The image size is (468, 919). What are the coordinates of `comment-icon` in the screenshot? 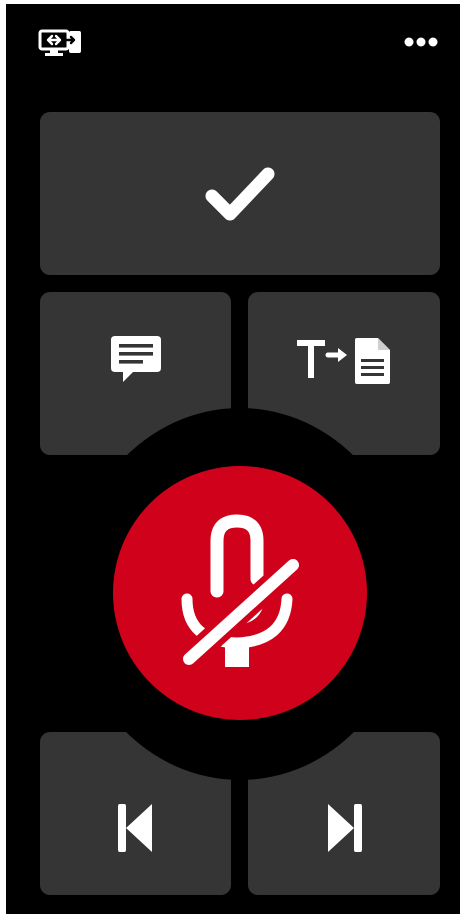 It's located at (135, 358).